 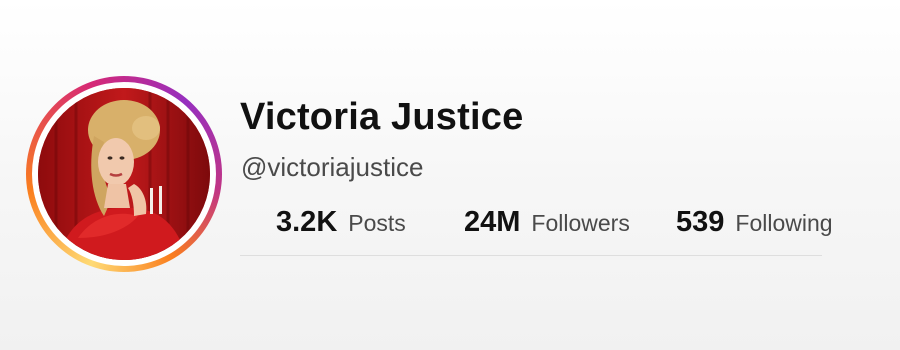 What do you see at coordinates (492, 222) in the screenshot?
I see `followers-count: 24M` at bounding box center [492, 222].